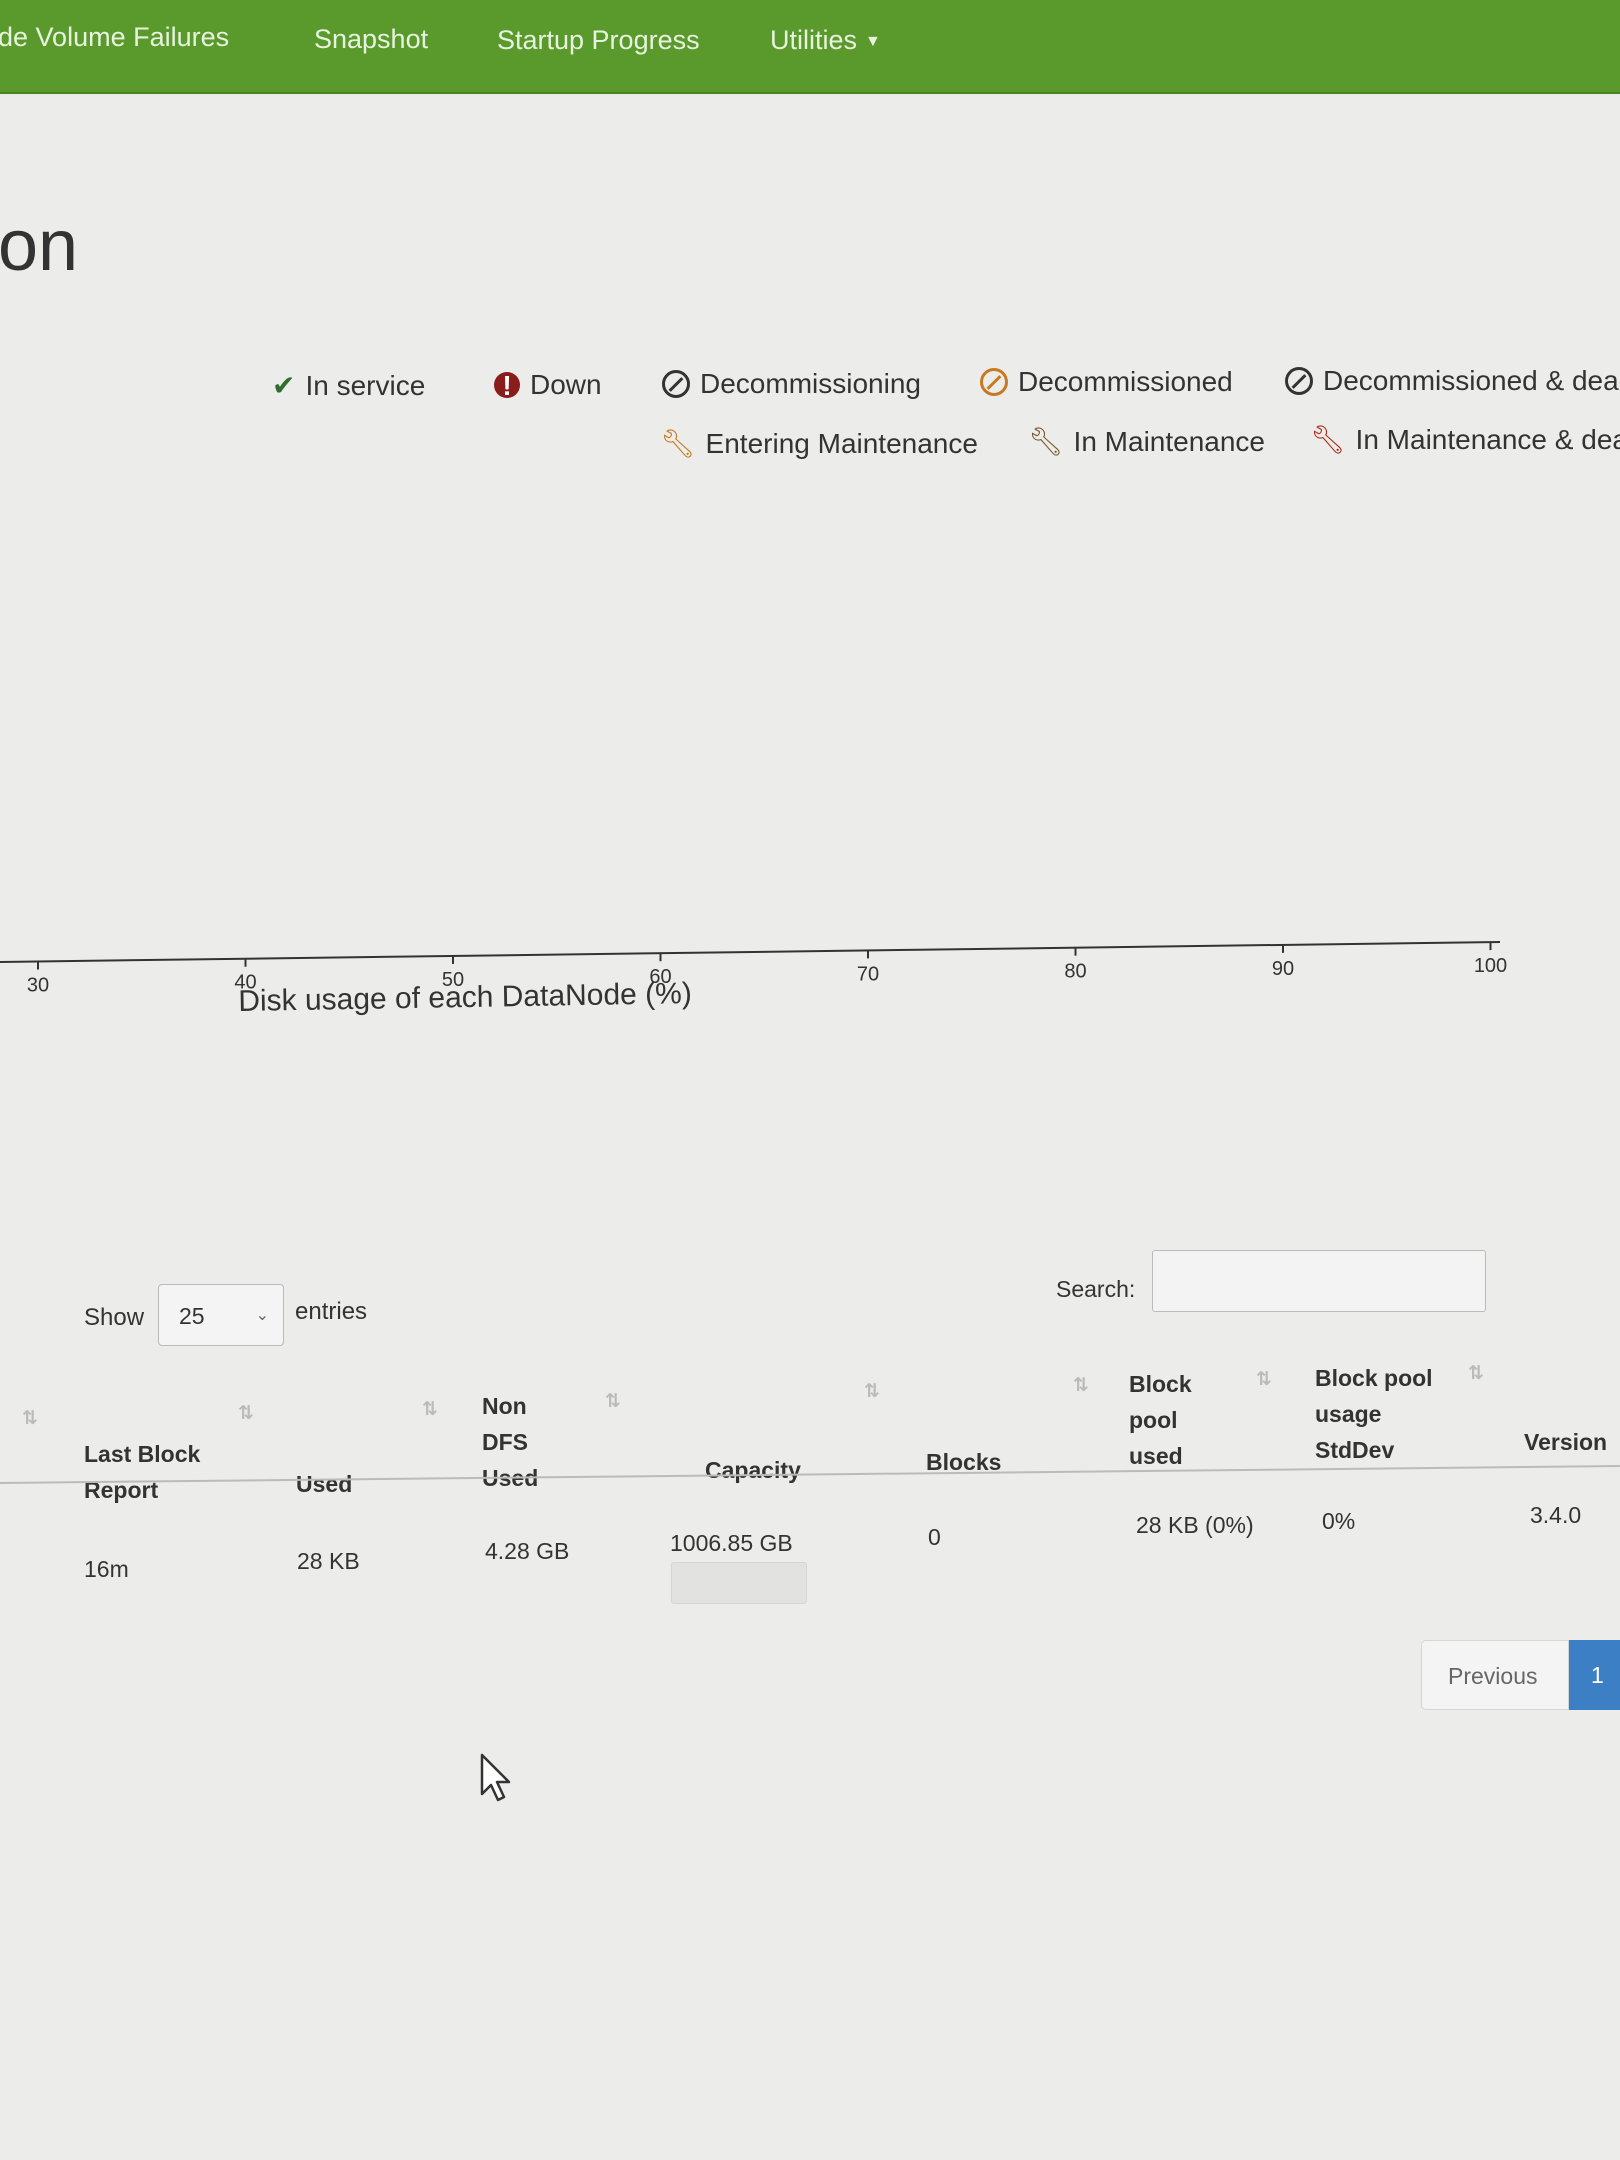  I want to click on axis-tick-label: 70, so click(868, 974).